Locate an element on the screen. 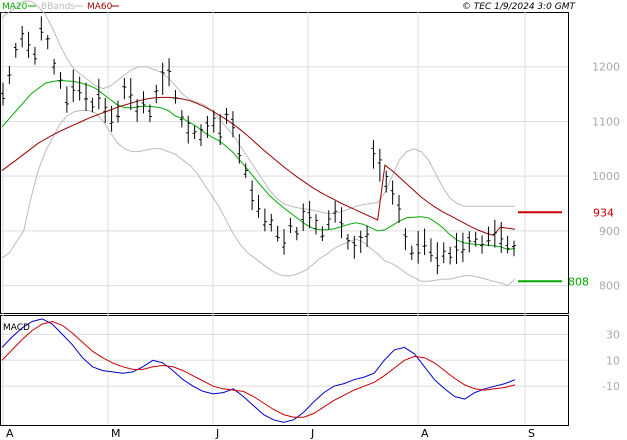 This screenshot has height=440, width=627. legend-ma20: MA20 is located at coordinates (15, 7).